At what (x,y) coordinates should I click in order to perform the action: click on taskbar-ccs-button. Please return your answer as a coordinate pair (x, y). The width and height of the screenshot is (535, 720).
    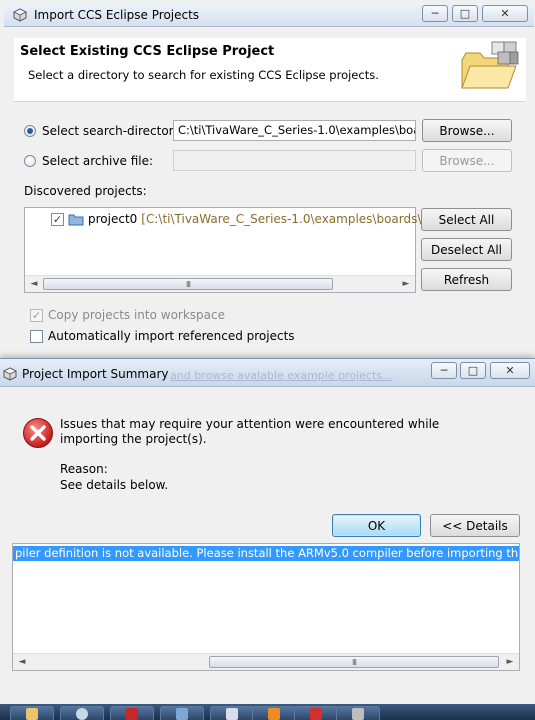
    Looking at the image, I should click on (316, 713).